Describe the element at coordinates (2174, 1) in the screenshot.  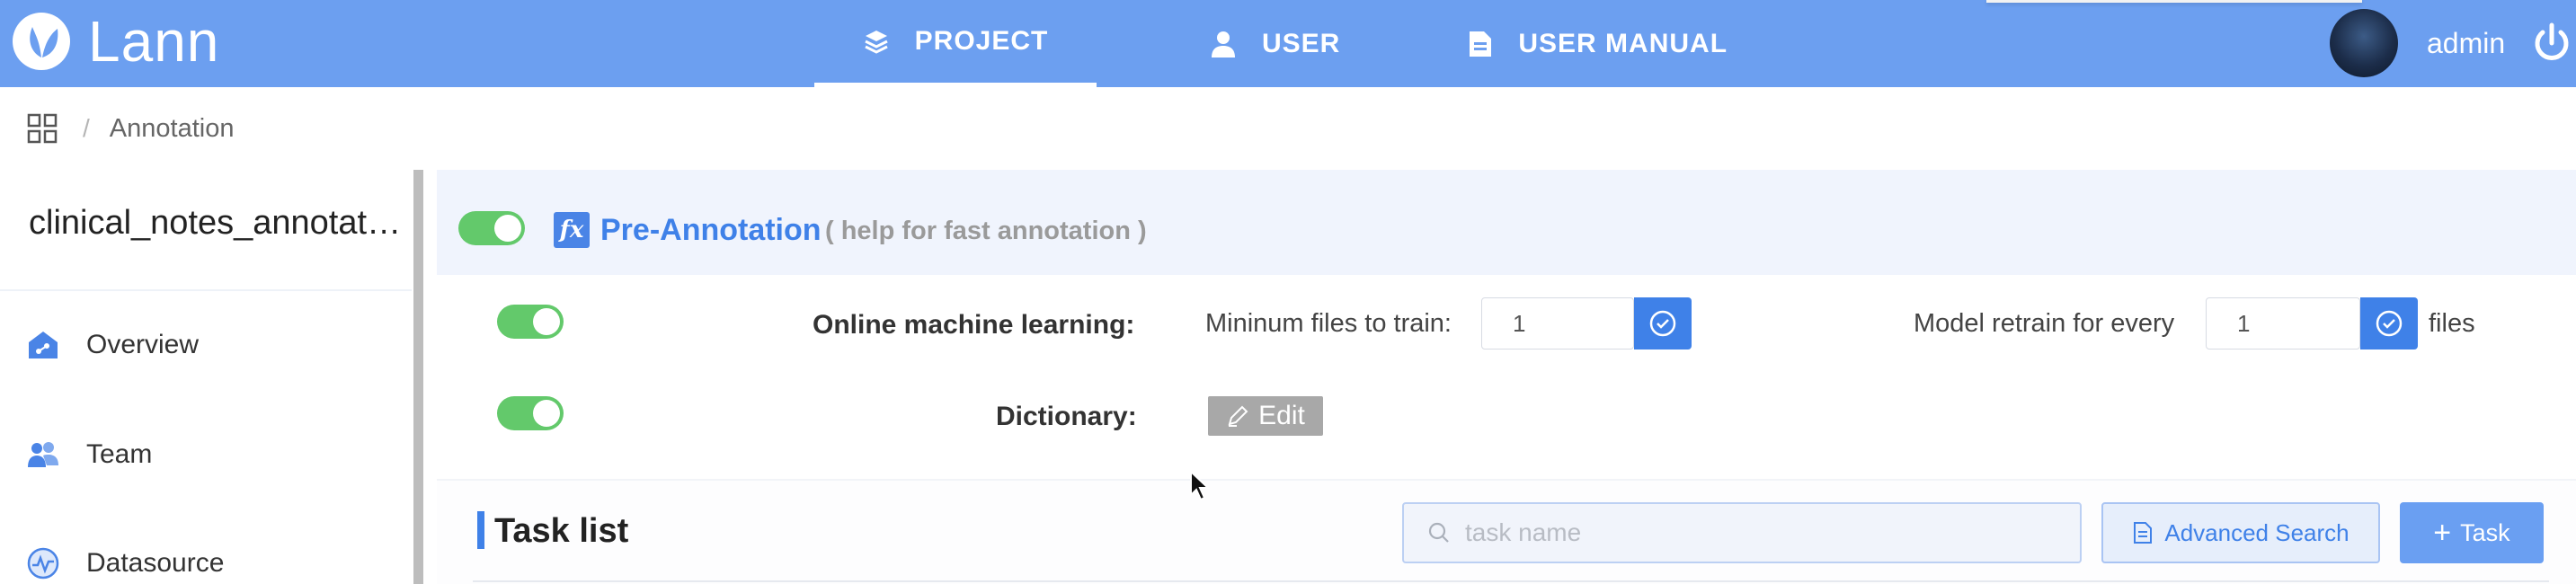
I see `dropdown-shadow` at that location.